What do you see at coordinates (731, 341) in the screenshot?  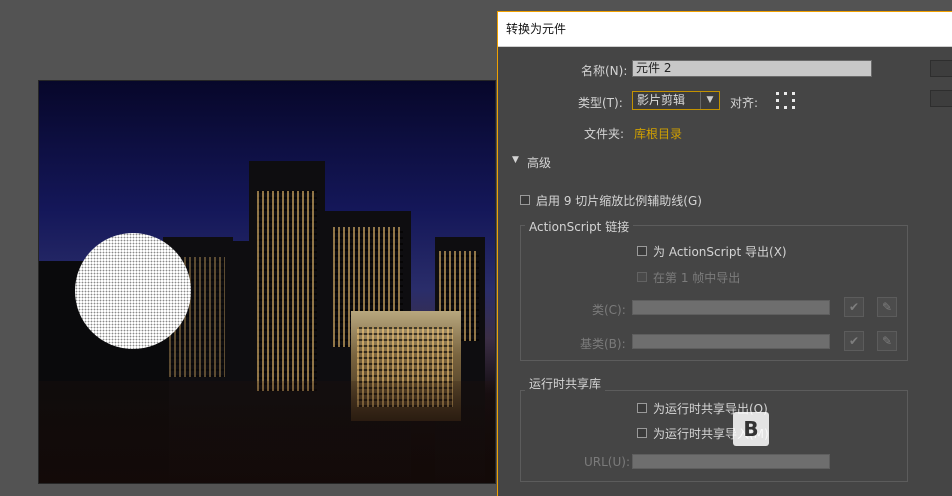 I see `base-class-input` at bounding box center [731, 341].